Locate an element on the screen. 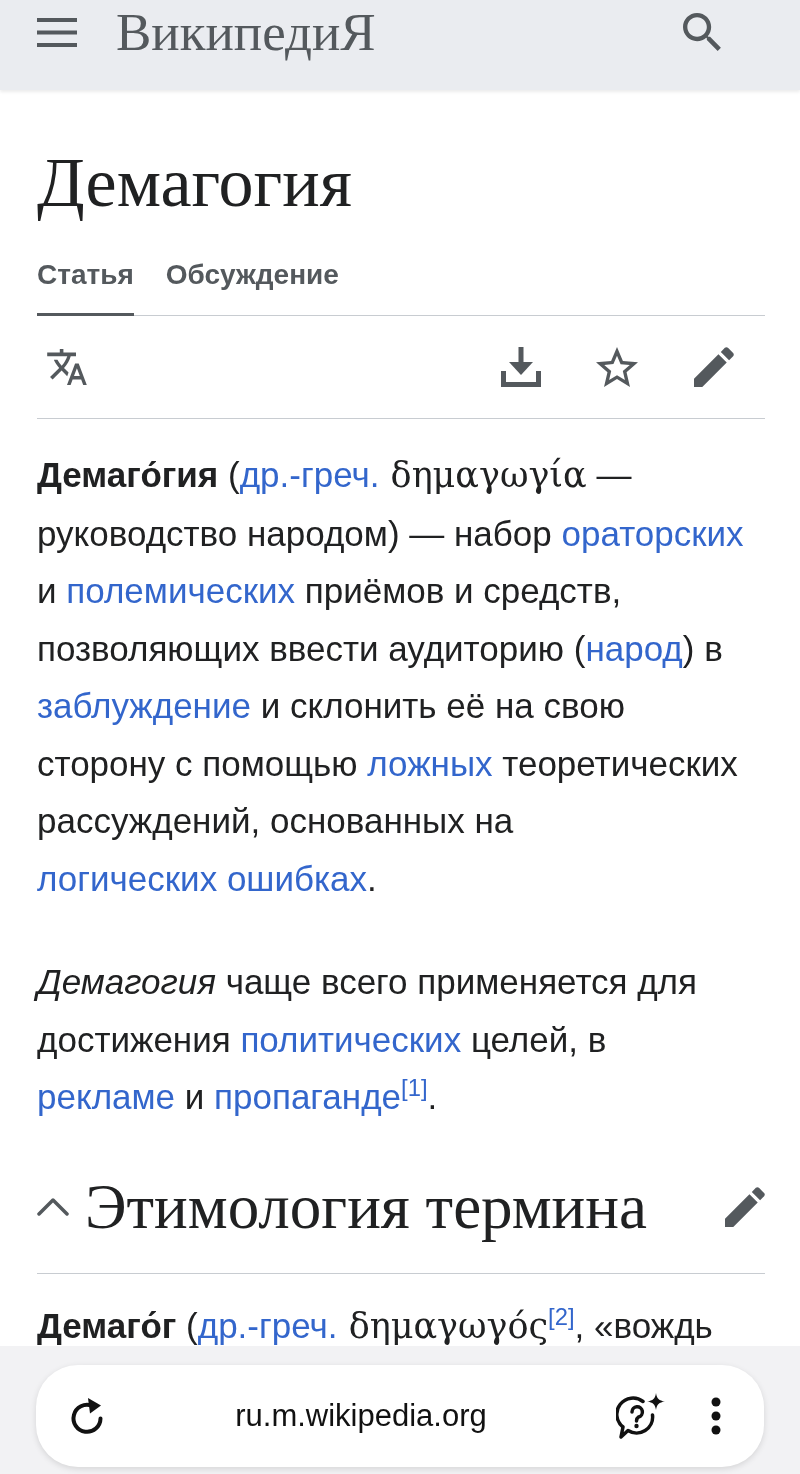  chat-sparkle-icon is located at coordinates (640, 1416).